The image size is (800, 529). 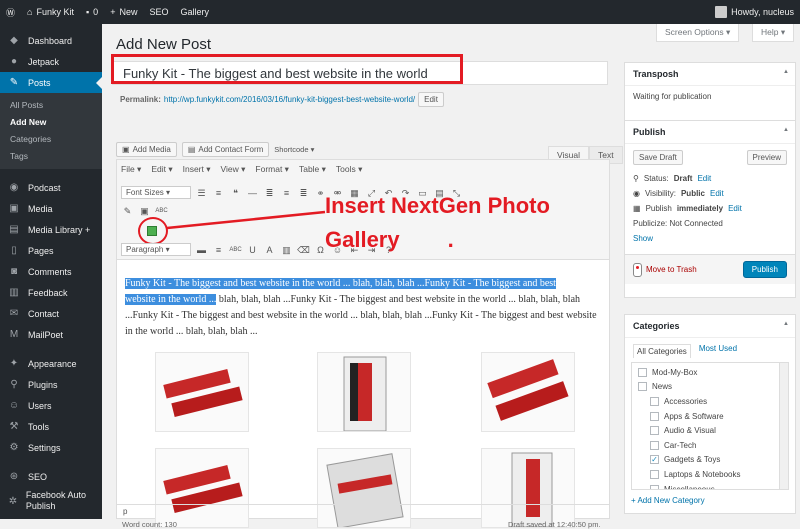 I want to click on sidebar-item-mailpoet: M MailPoet, so click(x=51, y=334).